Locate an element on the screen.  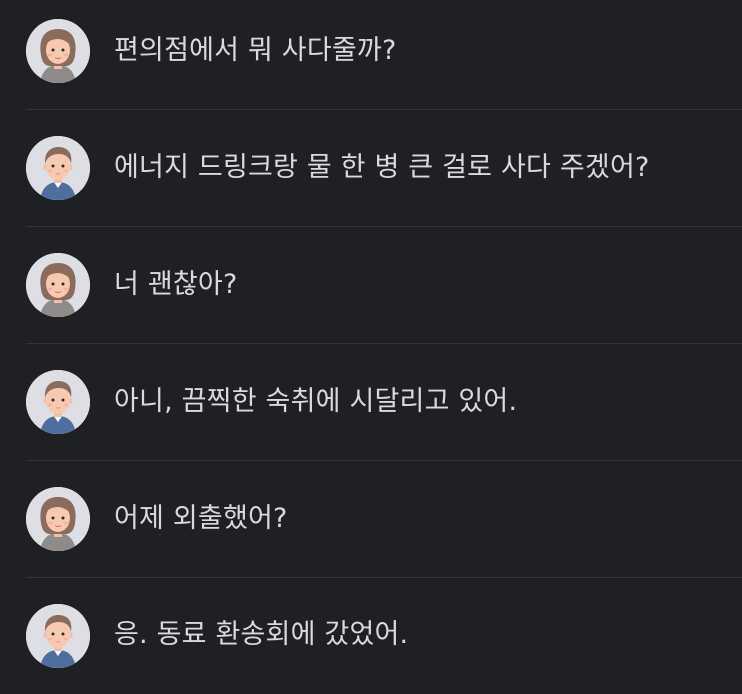
message-text: 에너지 드링크랑 물 한 병 큰 걸로 사다 주겠어? is located at coordinates (382, 167).